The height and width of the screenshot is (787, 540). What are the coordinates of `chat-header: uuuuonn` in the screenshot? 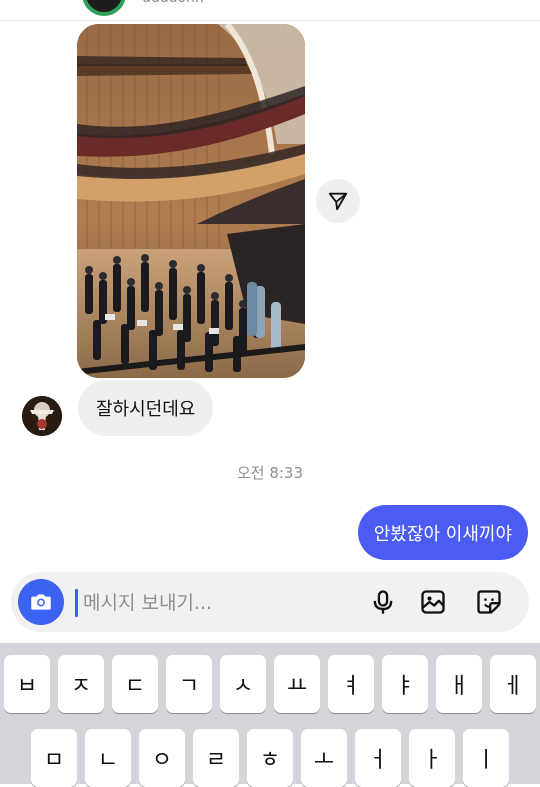 It's located at (270, 10).